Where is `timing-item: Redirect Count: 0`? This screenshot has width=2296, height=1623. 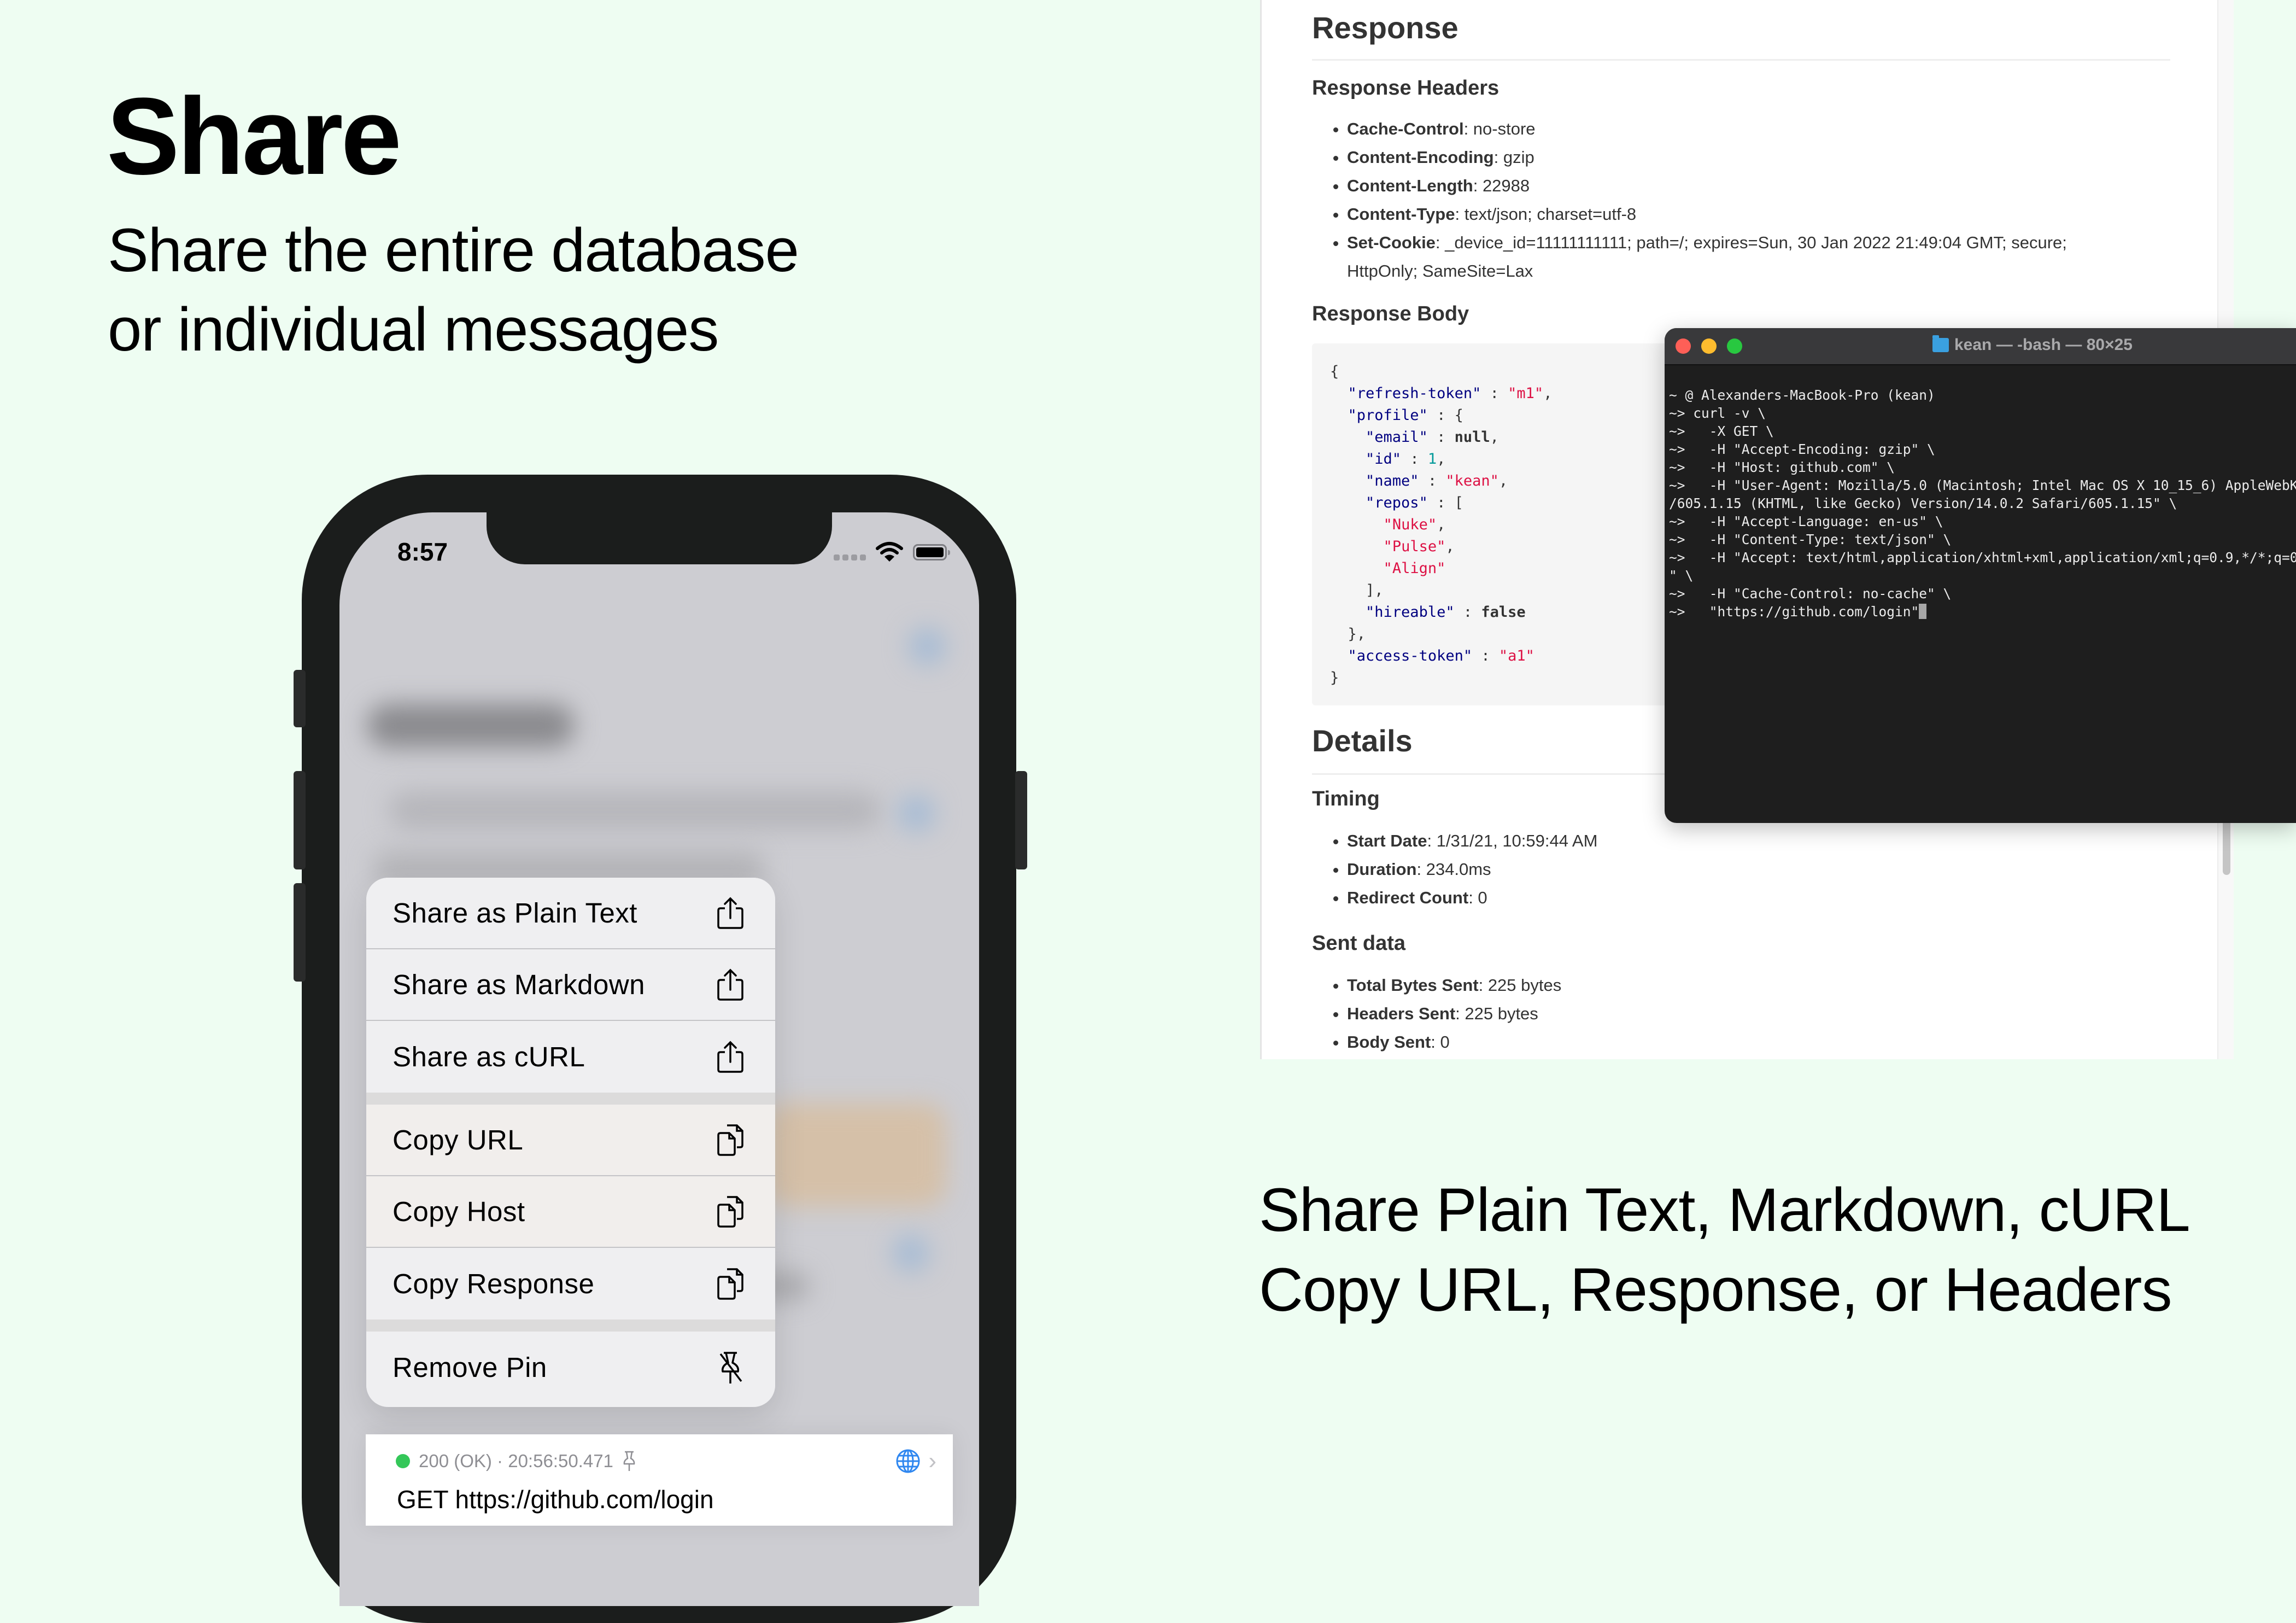 timing-item: Redirect Count: 0 is located at coordinates (1472, 898).